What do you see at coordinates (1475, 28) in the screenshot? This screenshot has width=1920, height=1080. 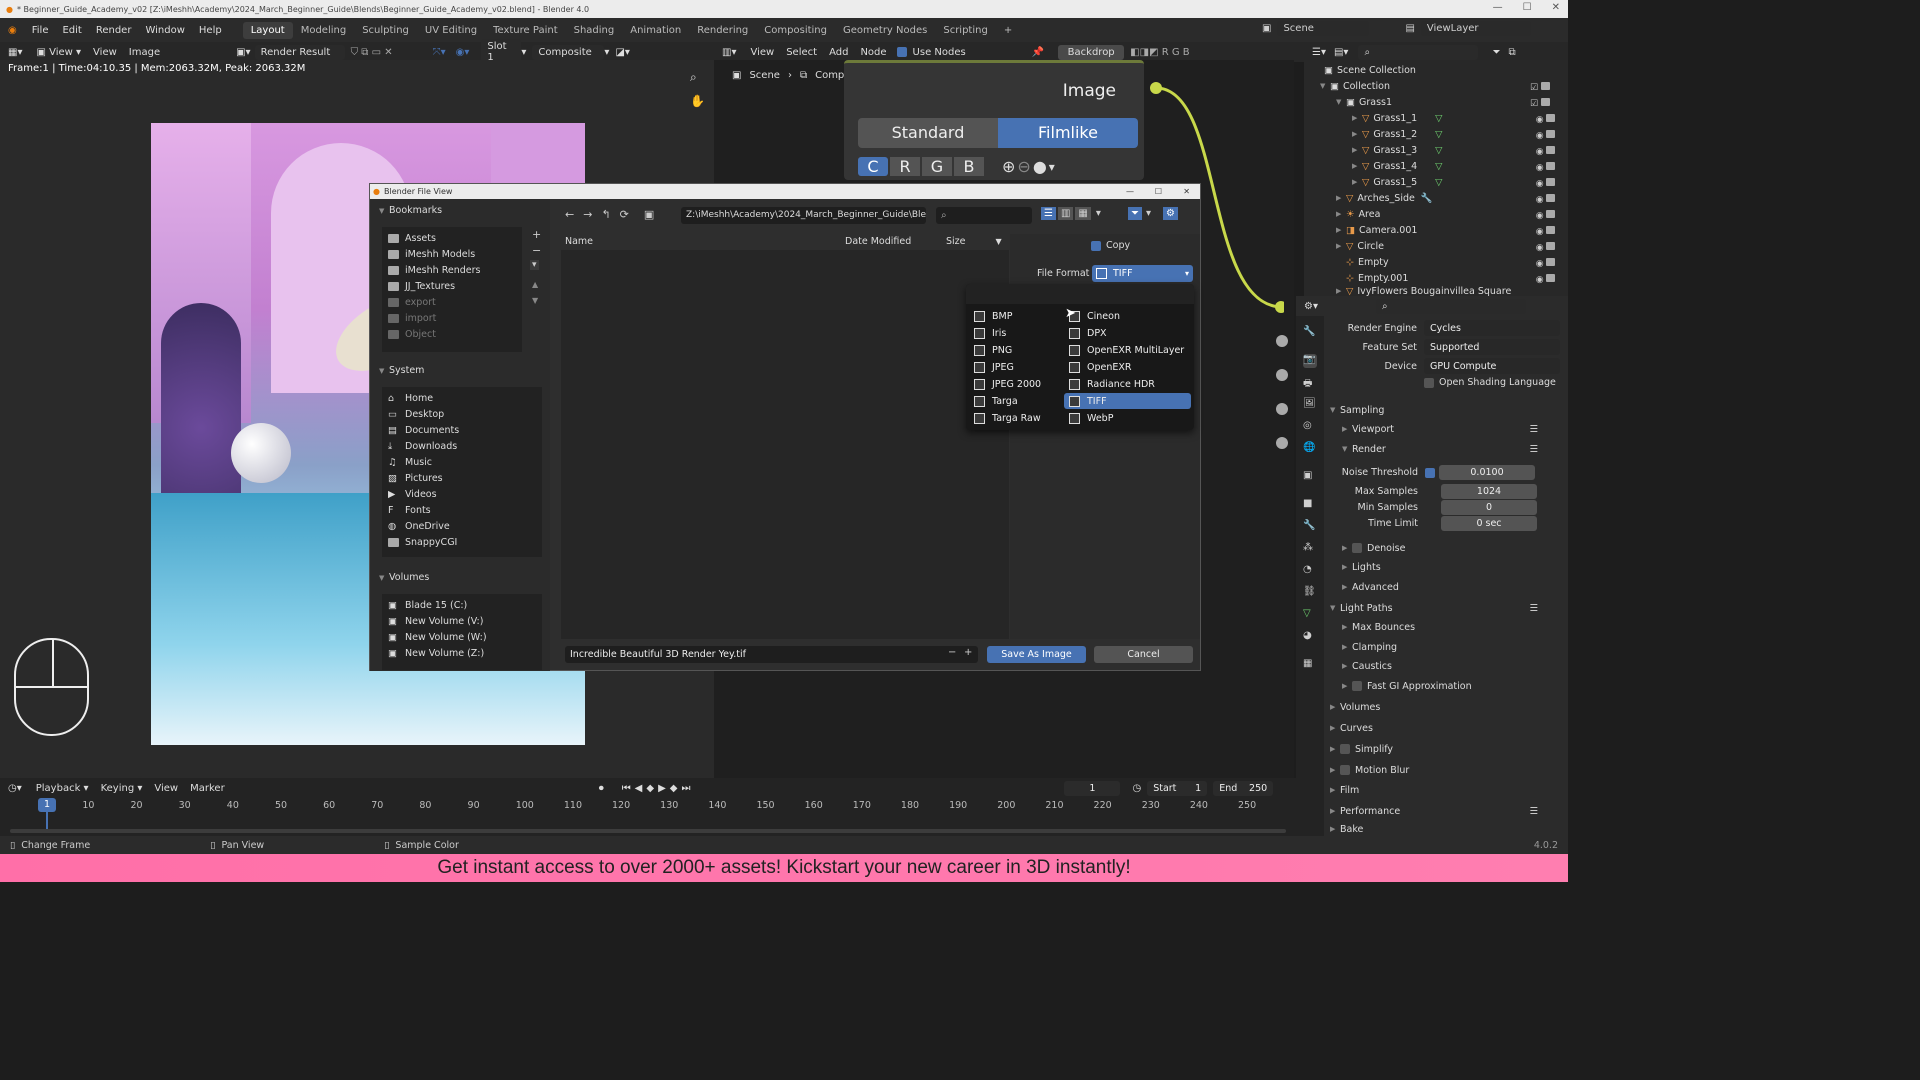 I see `view-layer-selector: ViewLayer` at bounding box center [1475, 28].